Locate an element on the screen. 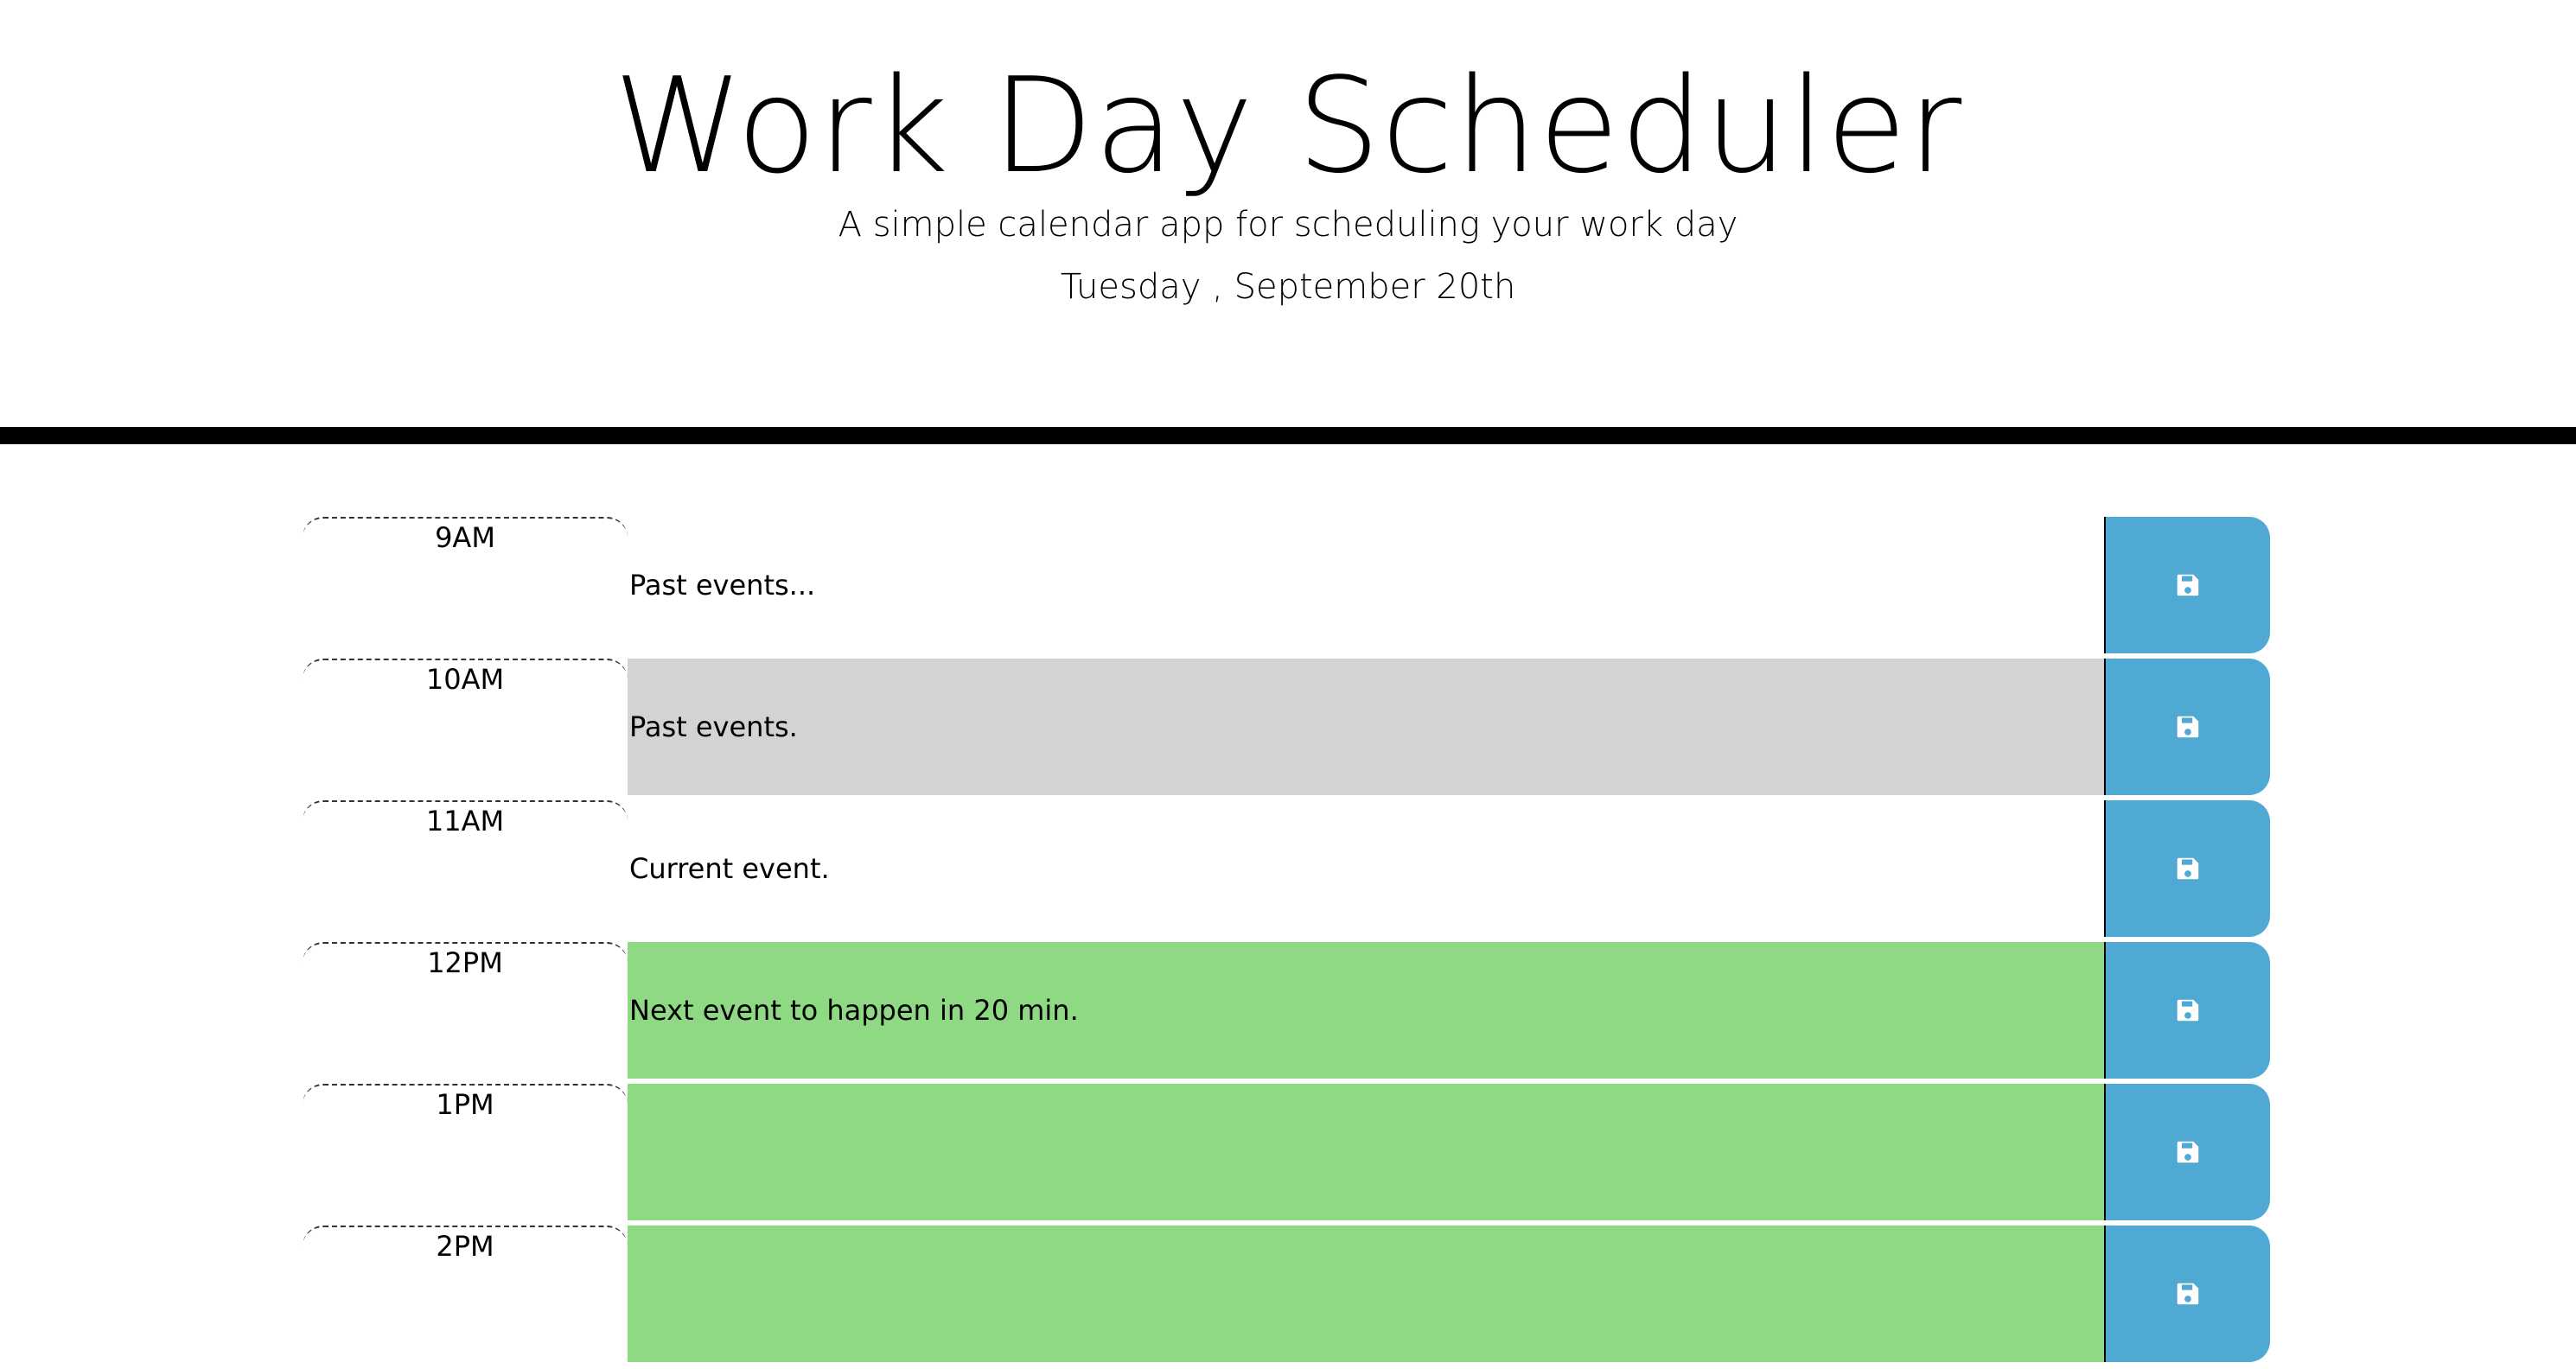 This screenshot has width=2576, height=1369. event-description-input: Current event. is located at coordinates (1367, 869).